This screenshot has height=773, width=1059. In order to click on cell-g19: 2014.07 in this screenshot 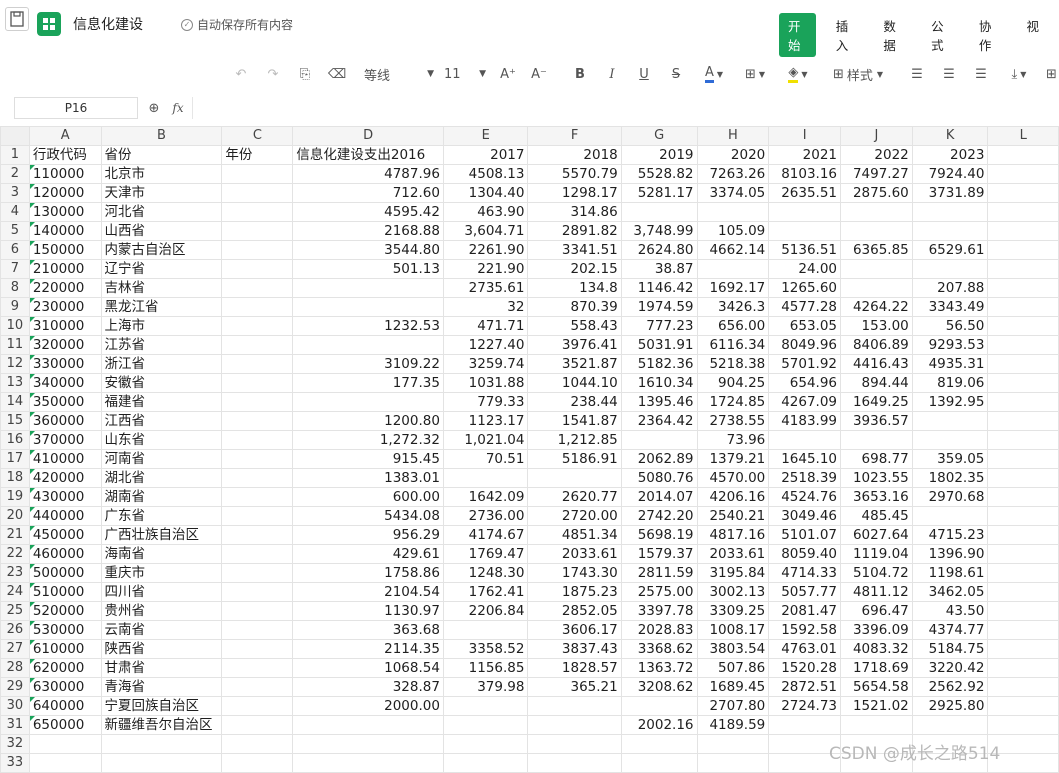, I will do `click(659, 497)`.